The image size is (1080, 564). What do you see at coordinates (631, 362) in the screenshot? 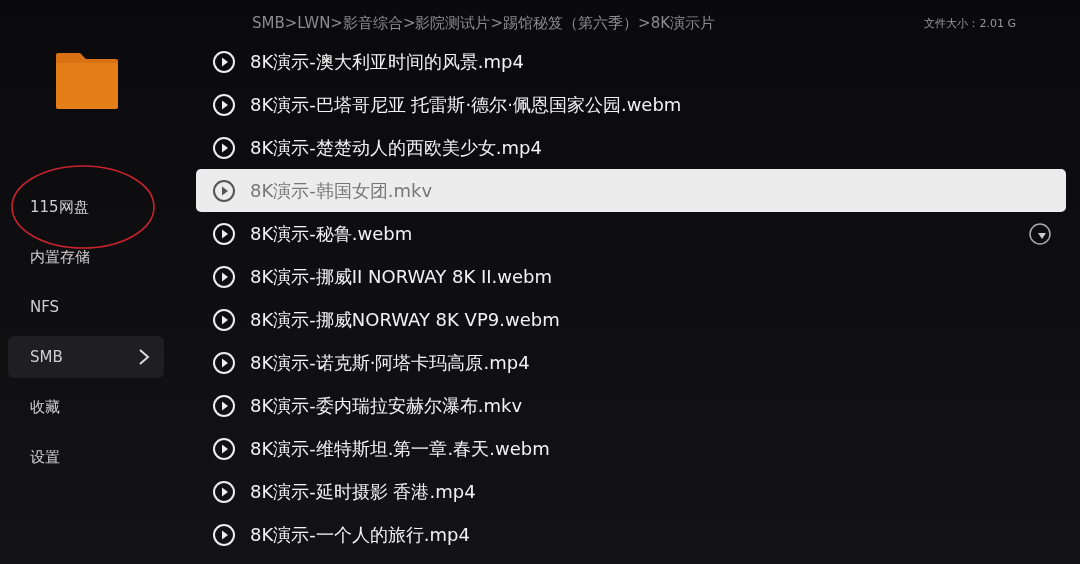
I see `file-row: 8K演示-诺克斯·阿塔卡玛高原.mp4` at bounding box center [631, 362].